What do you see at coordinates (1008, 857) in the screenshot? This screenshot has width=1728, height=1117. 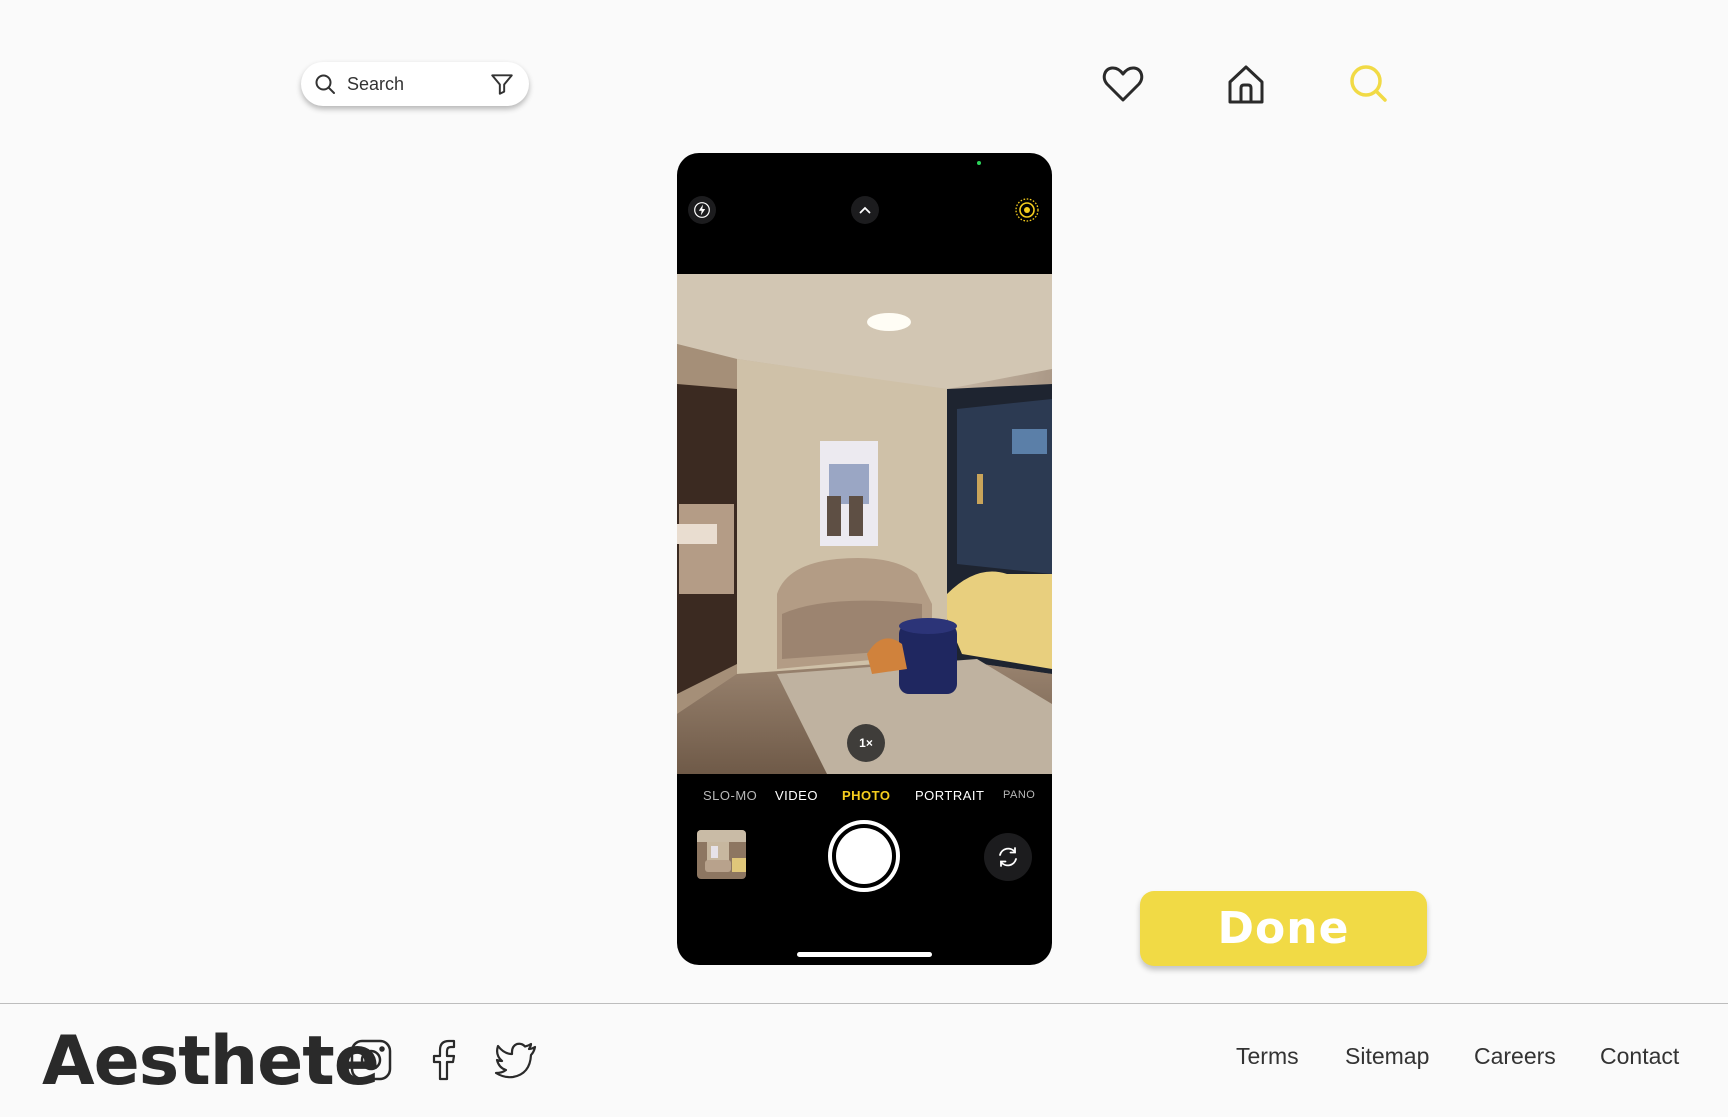 I see `flip-camera-icon` at bounding box center [1008, 857].